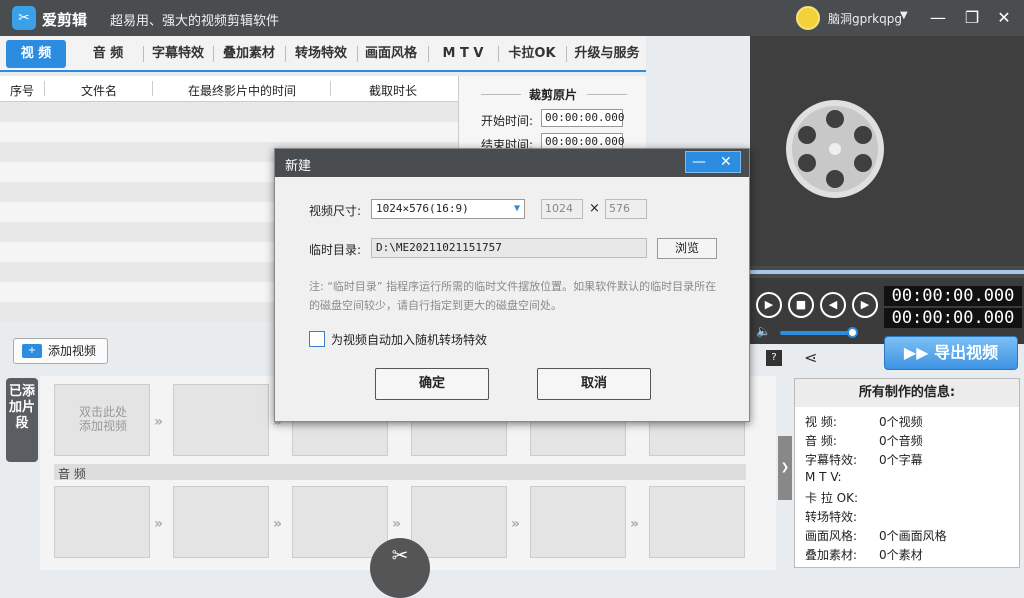 This screenshot has height=598, width=1024. I want to click on volume-slider, so click(818, 333).